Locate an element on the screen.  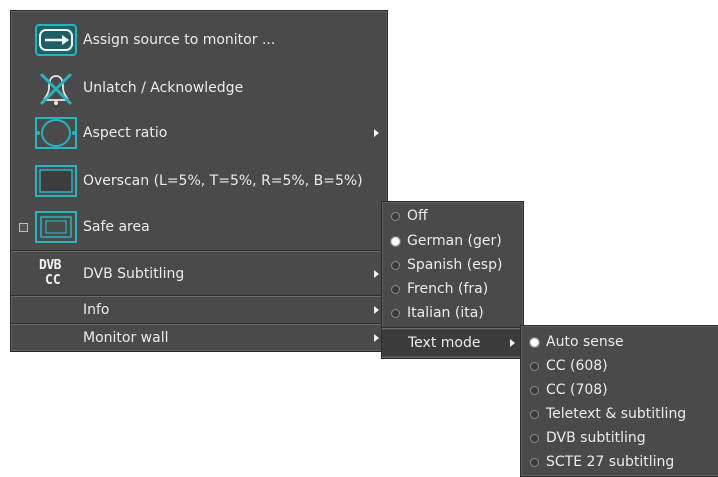
menu-item-text-mode: Text mode is located at coordinates (452, 343).